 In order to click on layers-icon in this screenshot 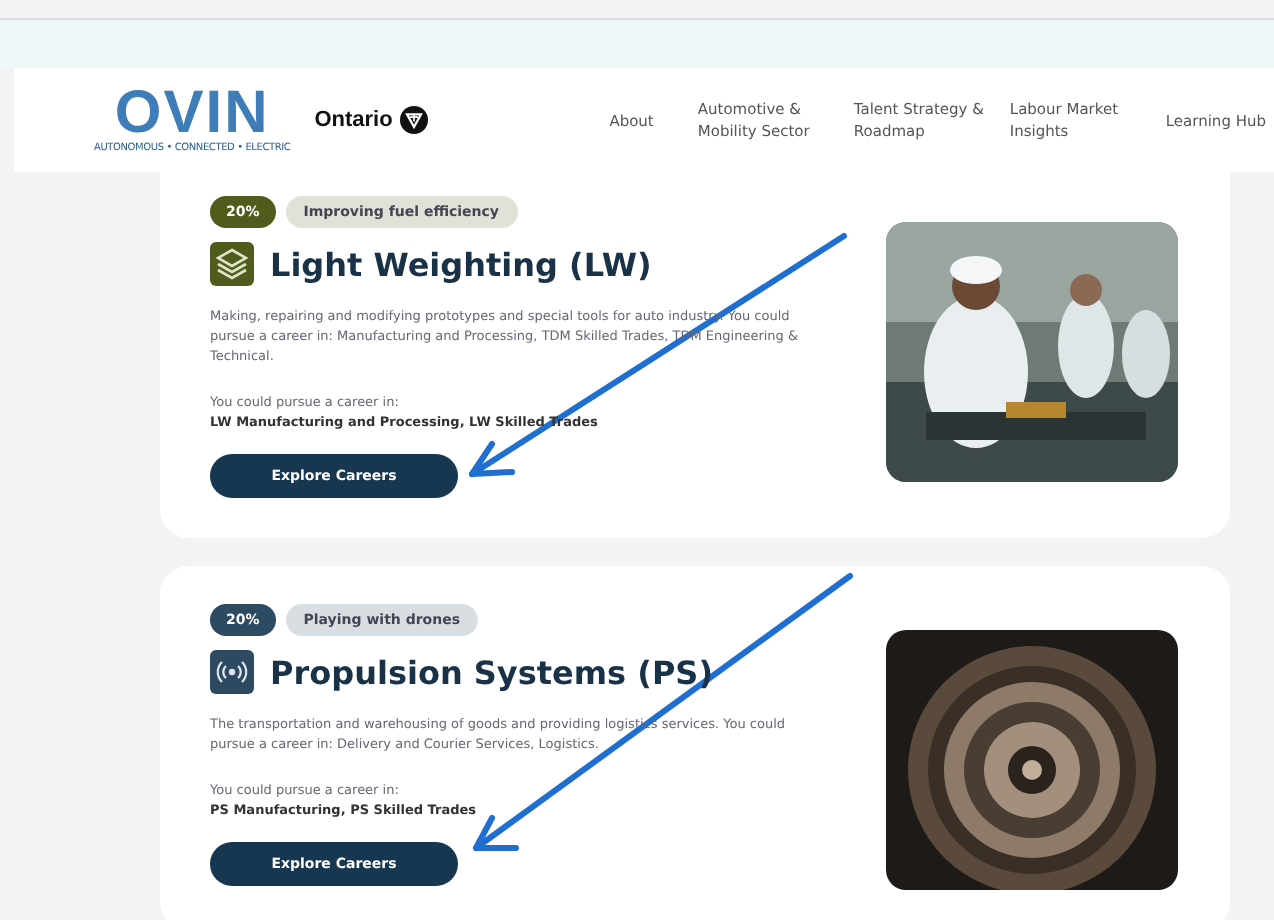, I will do `click(232, 264)`.